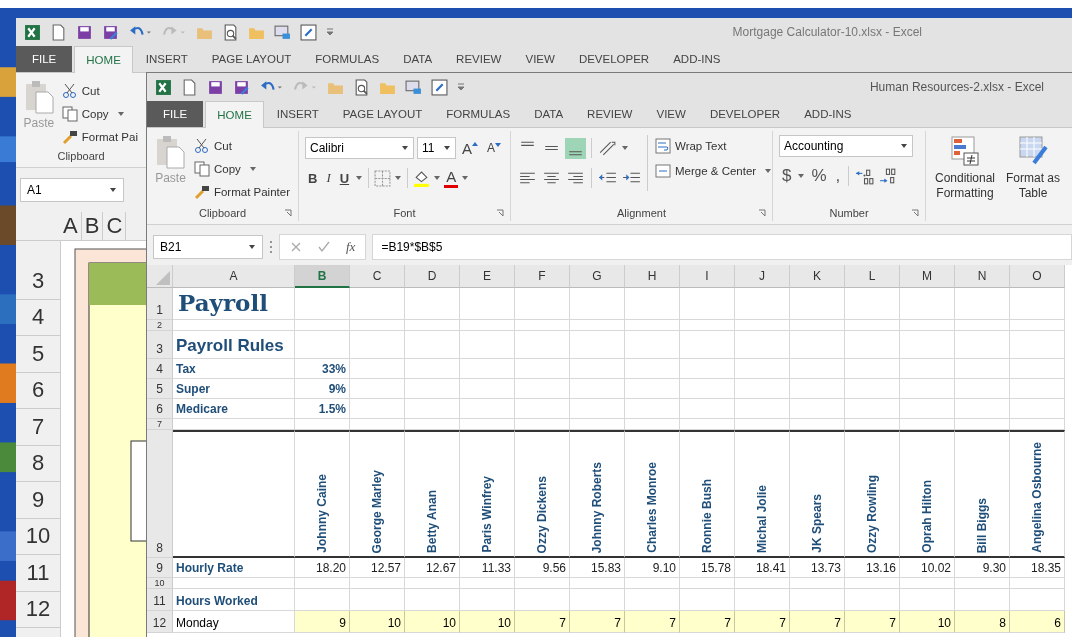 The height and width of the screenshot is (637, 1072). I want to click on number-format-dropdown: Accounting, so click(846, 146).